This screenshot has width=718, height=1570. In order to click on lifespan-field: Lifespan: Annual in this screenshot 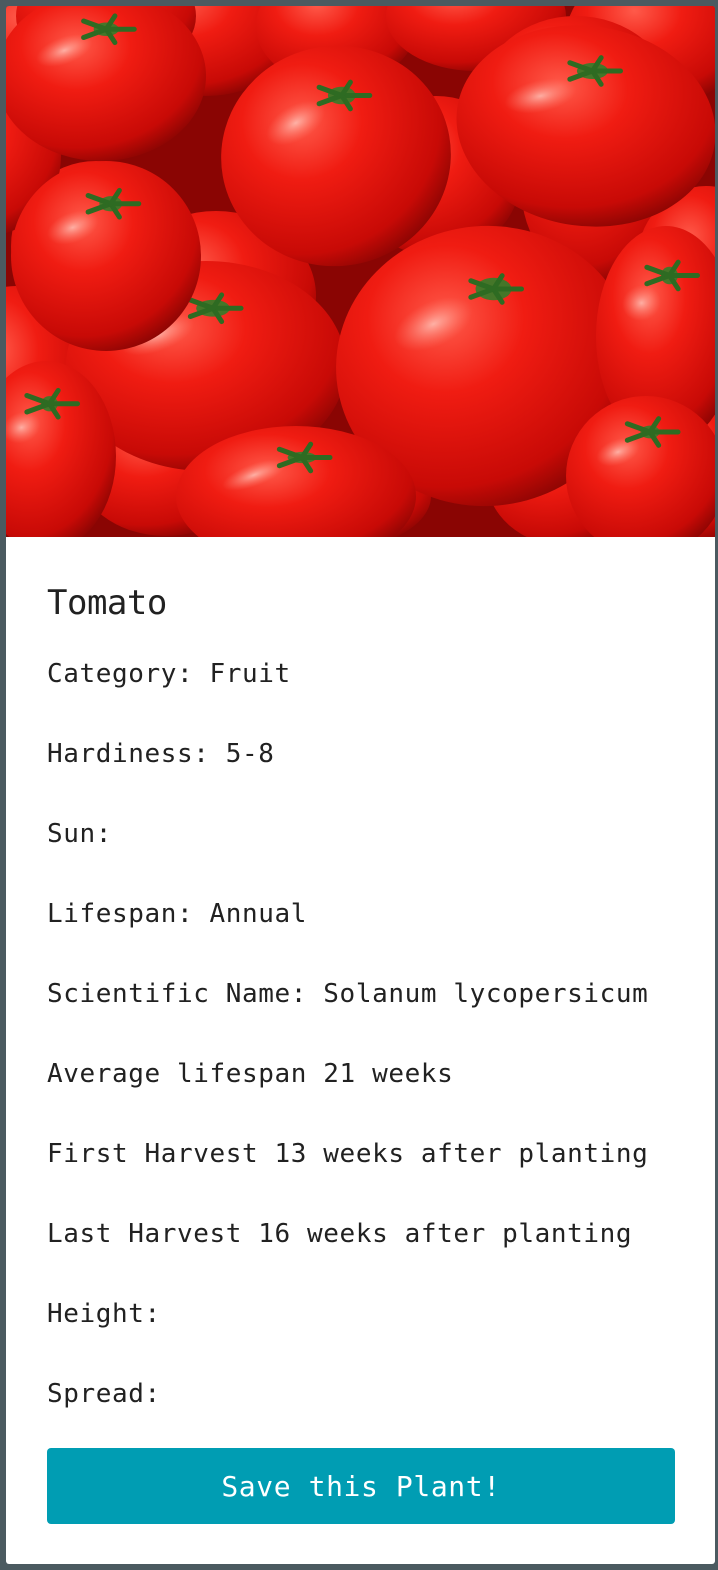, I will do `click(177, 914)`.